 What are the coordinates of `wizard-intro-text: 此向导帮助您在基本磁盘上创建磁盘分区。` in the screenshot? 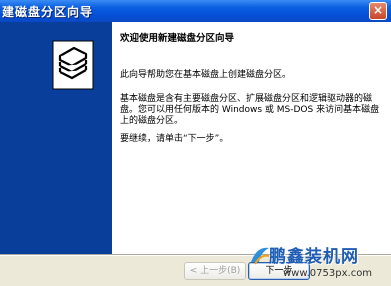 It's located at (206, 75).